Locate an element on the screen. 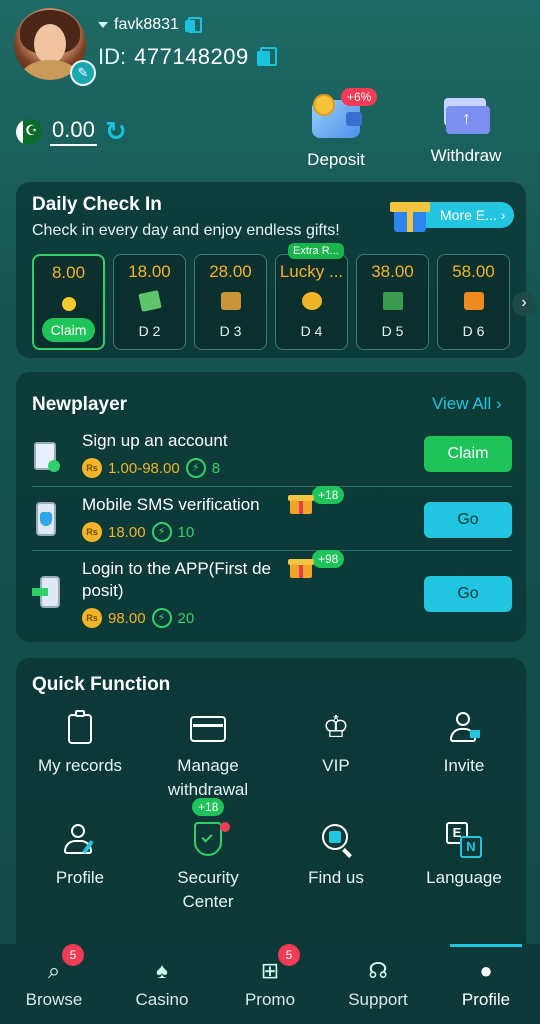 The image size is (540, 1024). checkin-day-5: 38.00 D 5 is located at coordinates (392, 302).